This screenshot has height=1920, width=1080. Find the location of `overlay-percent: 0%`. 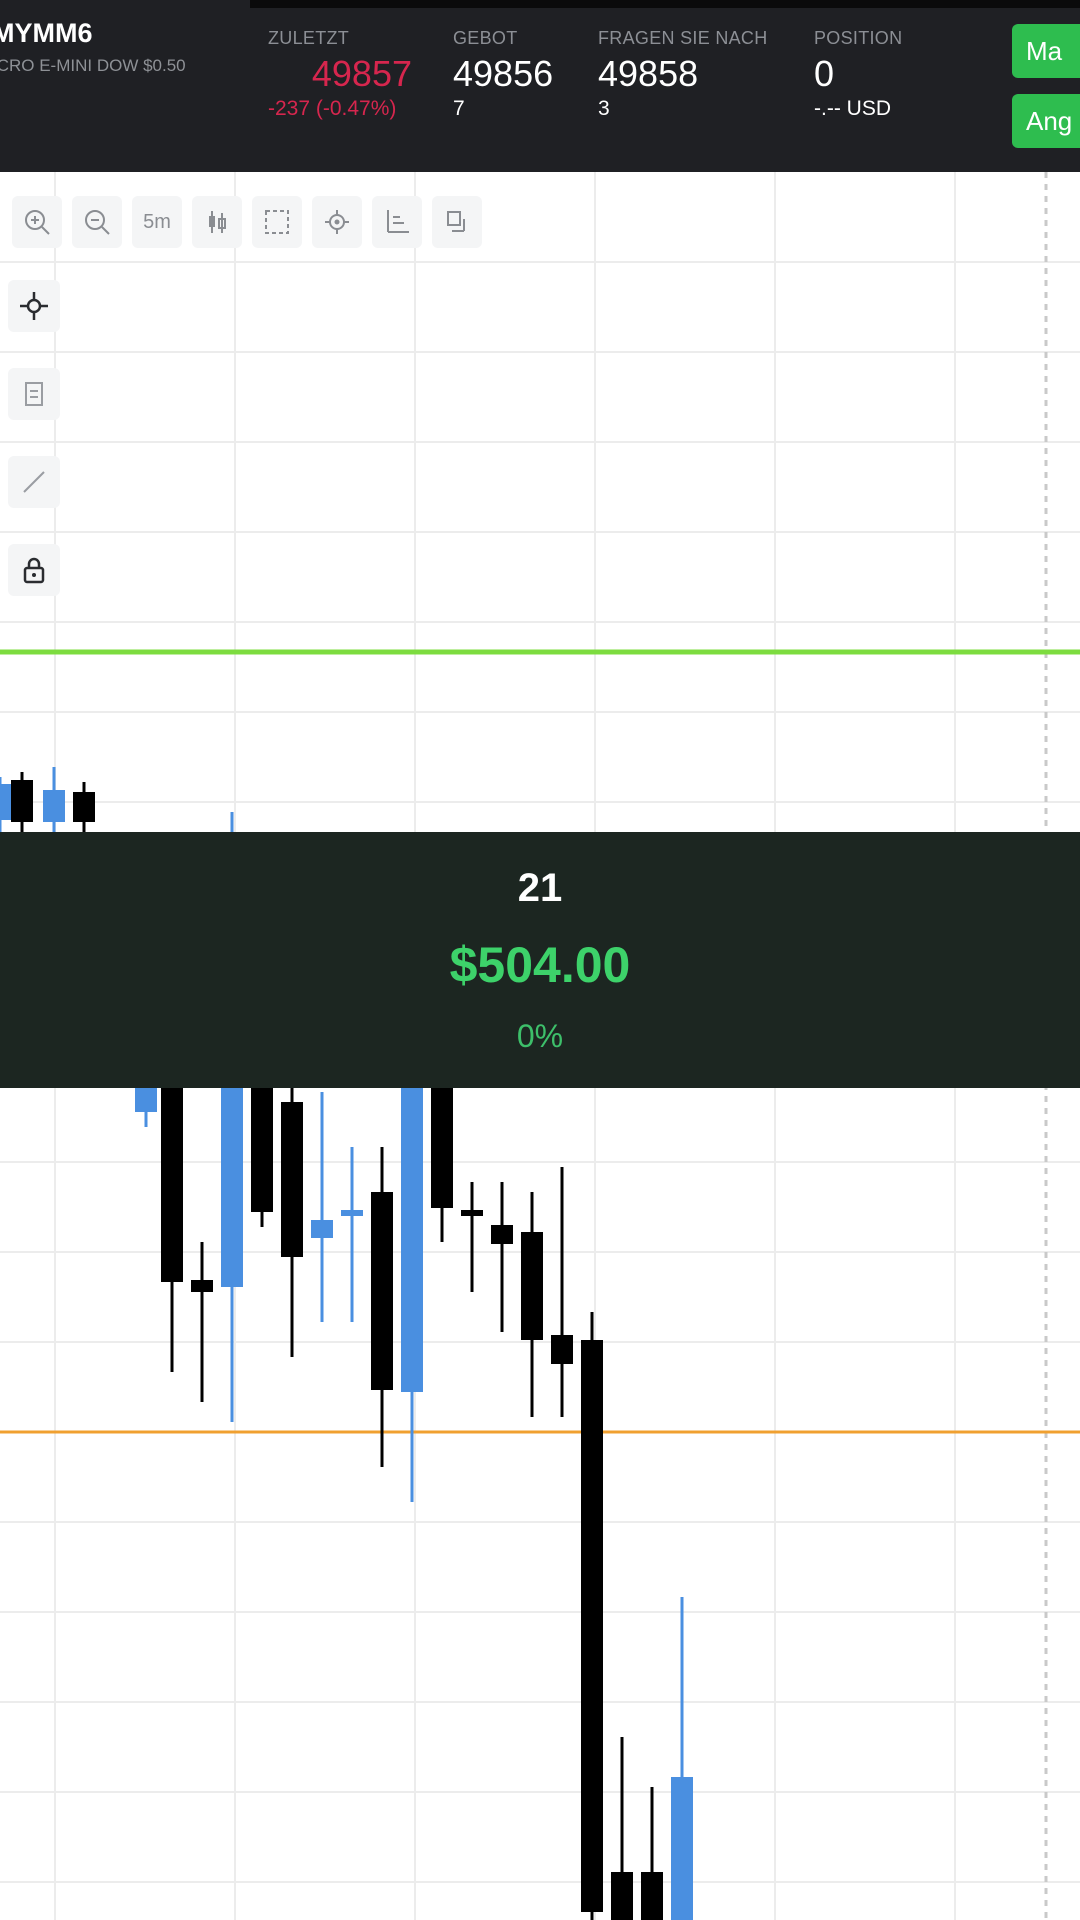

overlay-percent: 0% is located at coordinates (540, 1036).